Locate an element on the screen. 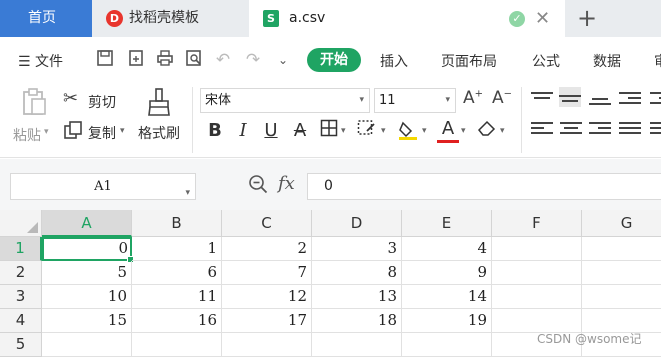 Image resolution: width=661 pixels, height=357 pixels. font-color-dropdown-icon: ▾ is located at coordinates (463, 131).